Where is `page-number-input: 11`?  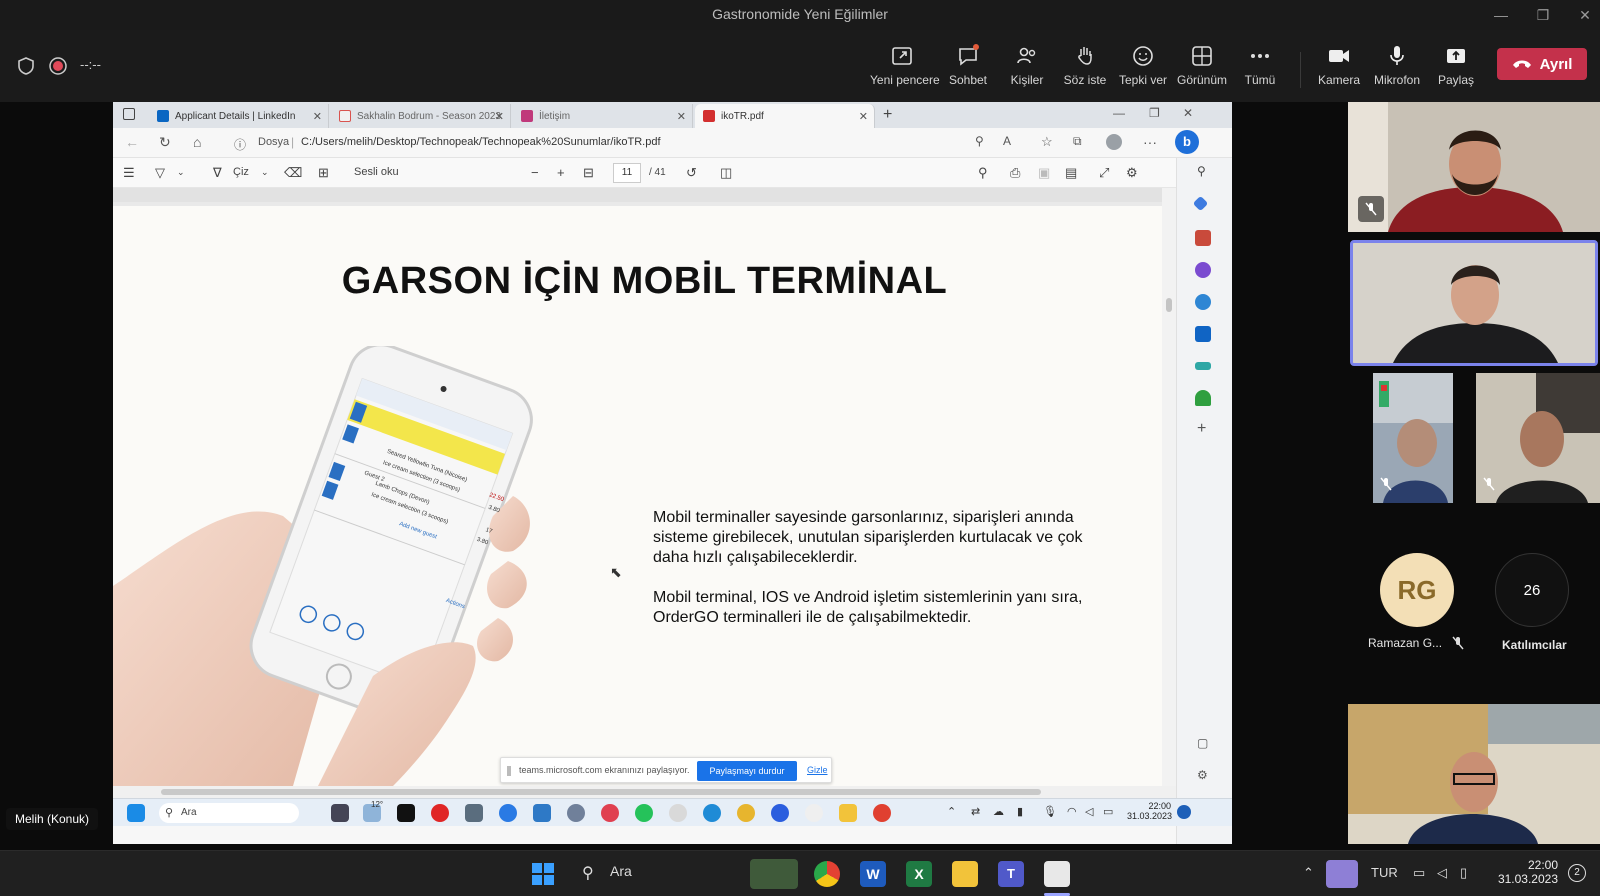
page-number-input: 11 is located at coordinates (627, 173).